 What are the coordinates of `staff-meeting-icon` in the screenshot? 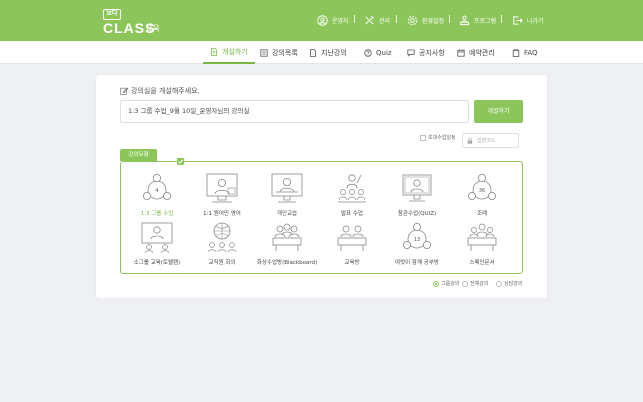 It's located at (222, 237).